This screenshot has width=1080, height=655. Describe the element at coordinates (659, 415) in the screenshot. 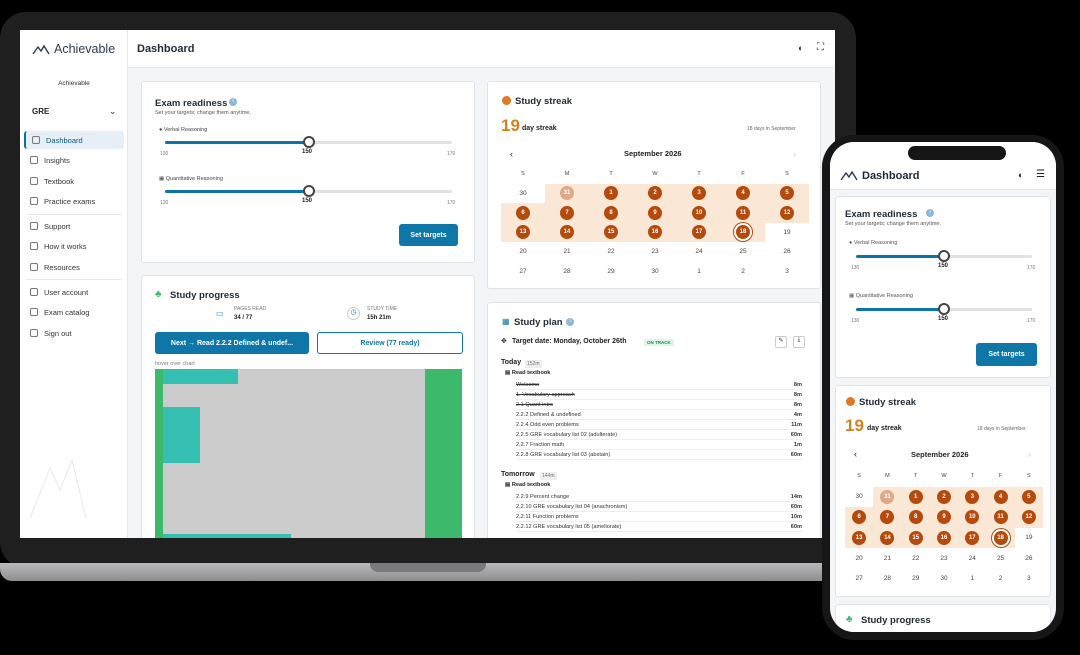

I see `plan-task-row: 2.2.2 Defined & undefined 4m` at that location.